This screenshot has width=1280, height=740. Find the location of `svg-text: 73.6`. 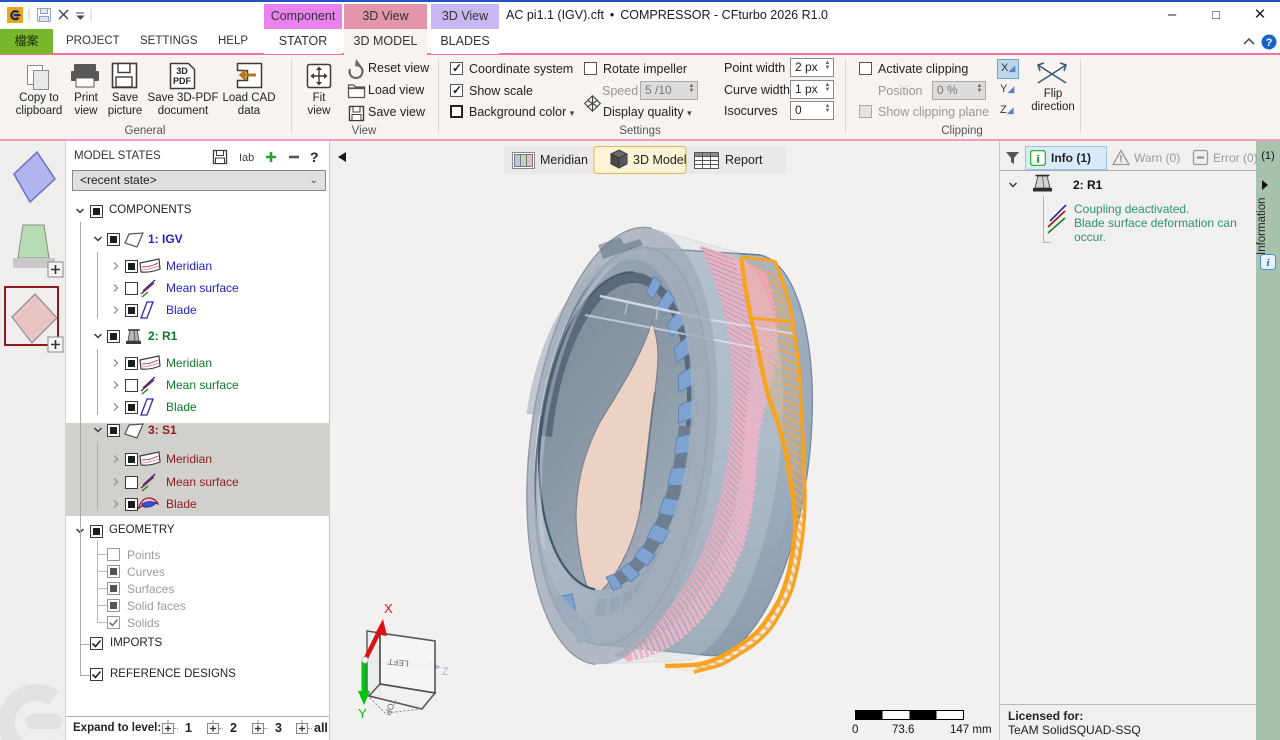

svg-text: 73.6 is located at coordinates (903, 730).